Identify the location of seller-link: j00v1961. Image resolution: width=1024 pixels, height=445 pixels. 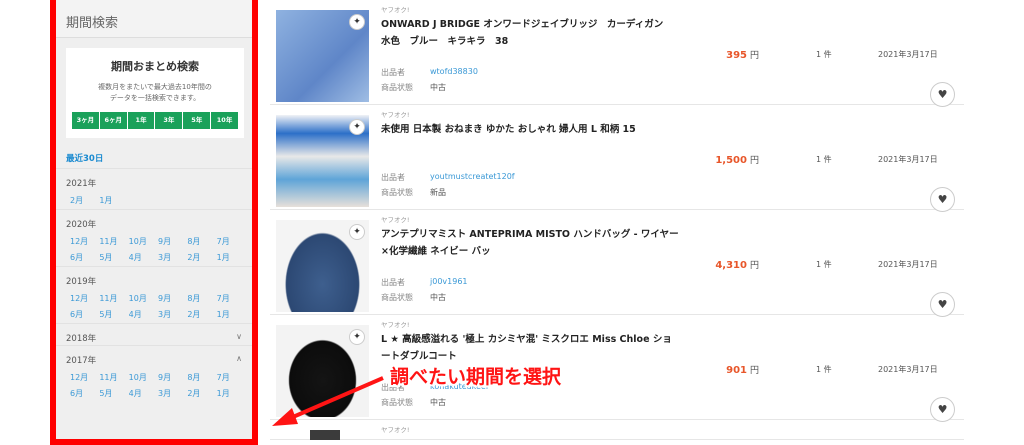
(449, 281).